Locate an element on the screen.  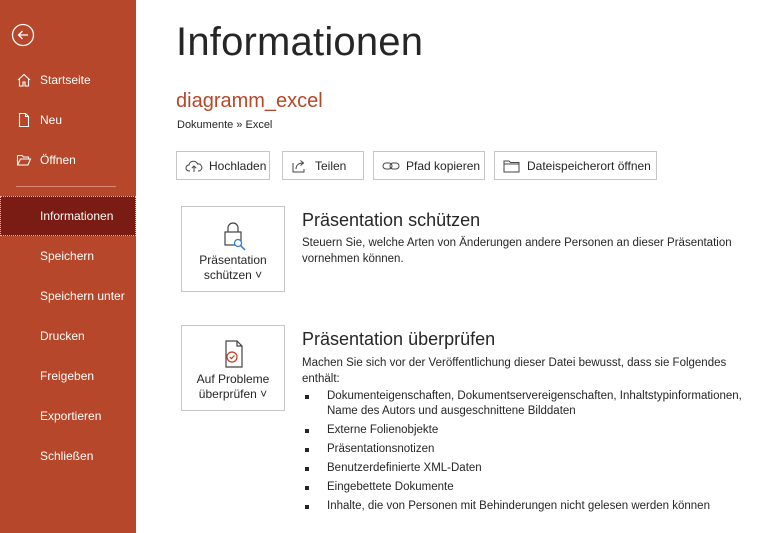
sidebar-item-drucken: Drucken is located at coordinates (68, 336).